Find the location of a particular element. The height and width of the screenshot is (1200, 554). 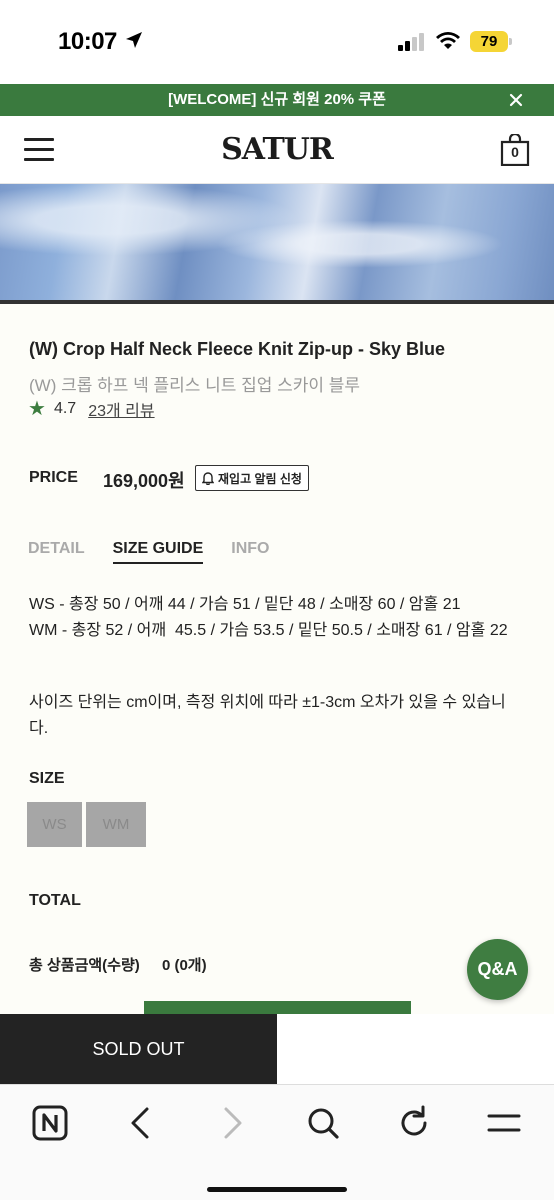

status-time: 10:07 is located at coordinates (87, 41).